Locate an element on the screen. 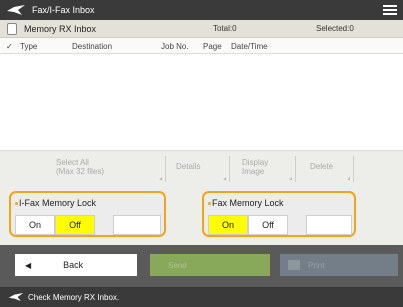 This screenshot has height=307, width=403. back-label: Back is located at coordinates (73, 265).